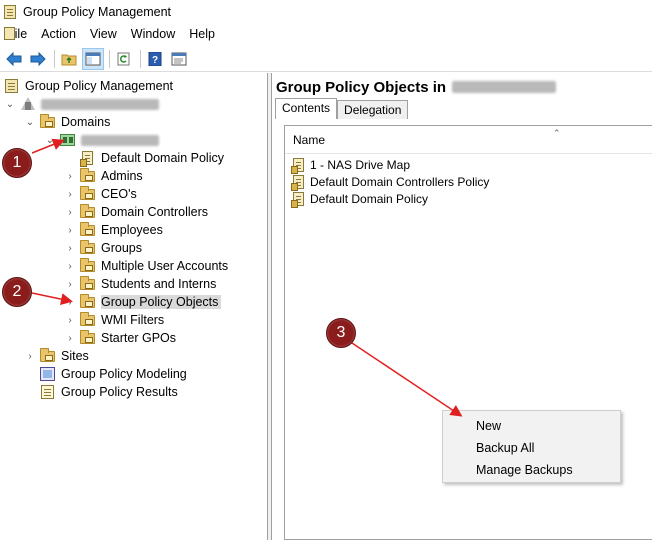 The height and width of the screenshot is (540, 652). I want to click on refresh-button, so click(124, 59).